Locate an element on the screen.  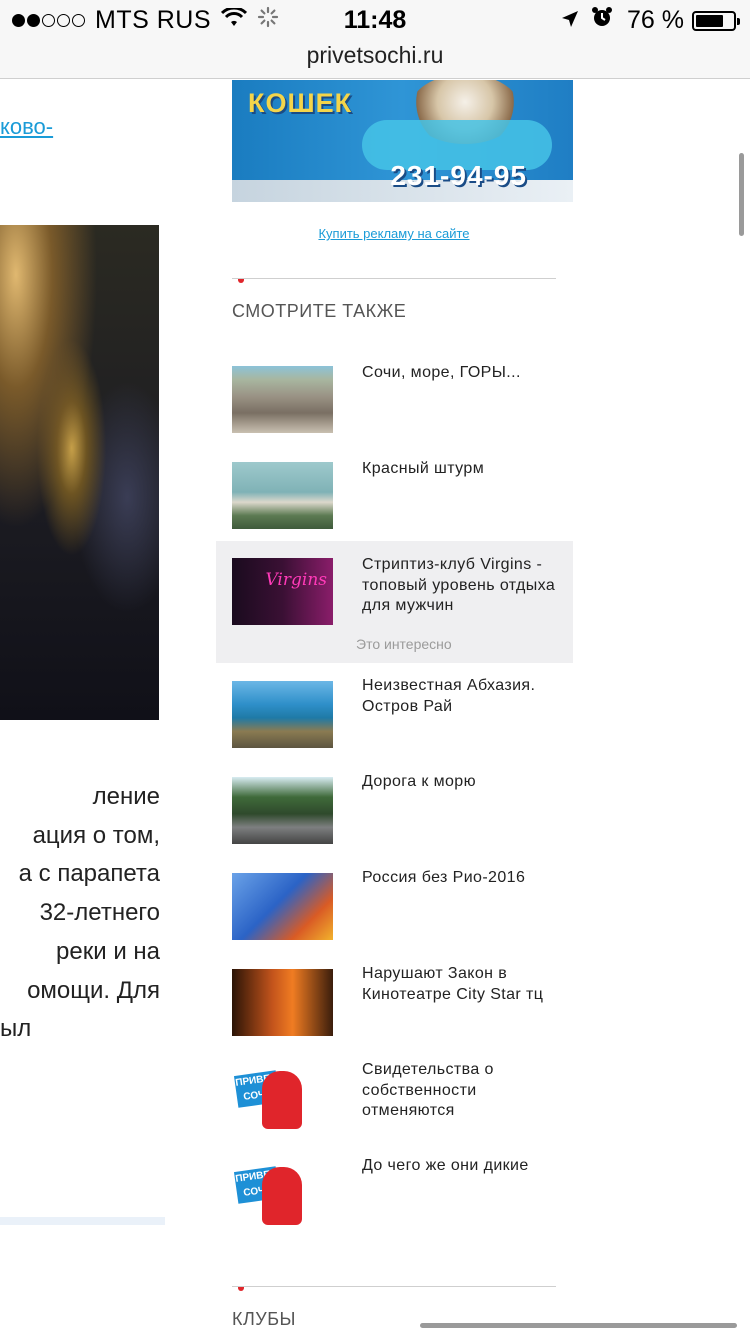
item-title: Красный штурм is located at coordinates (467, 469).